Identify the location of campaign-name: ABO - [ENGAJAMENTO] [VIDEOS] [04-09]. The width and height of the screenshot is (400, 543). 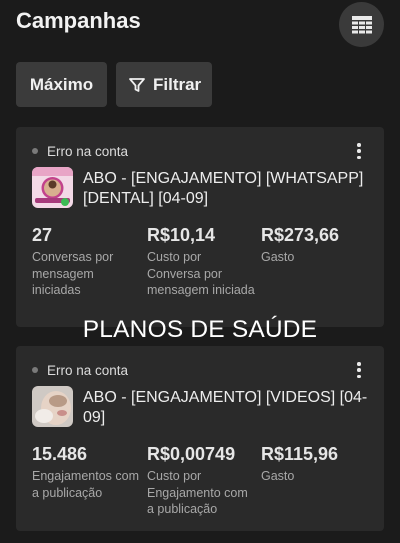
(225, 407).